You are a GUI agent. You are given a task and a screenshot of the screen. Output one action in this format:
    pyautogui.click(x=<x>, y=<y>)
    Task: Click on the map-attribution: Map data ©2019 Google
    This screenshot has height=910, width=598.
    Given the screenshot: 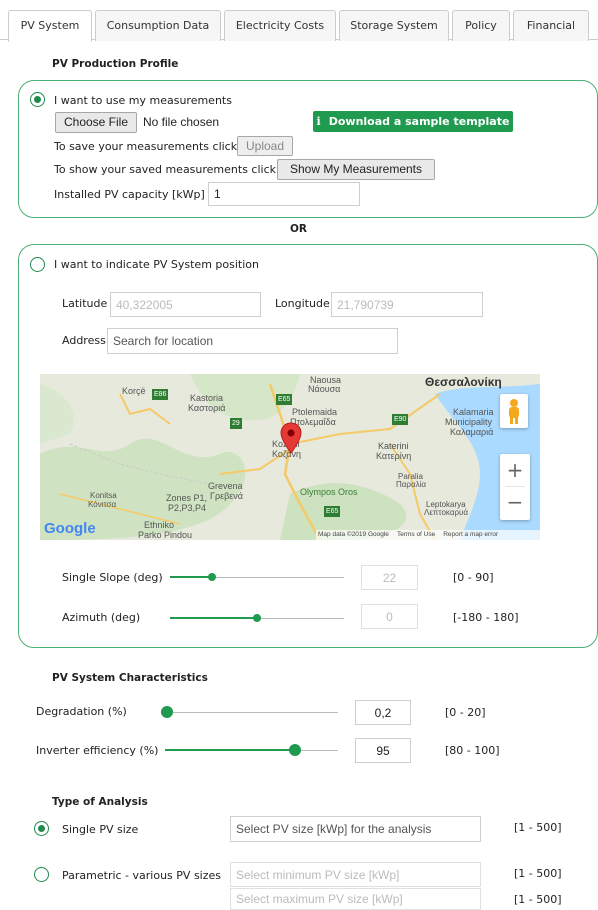 What is the action you would take?
    pyautogui.click(x=353, y=534)
    